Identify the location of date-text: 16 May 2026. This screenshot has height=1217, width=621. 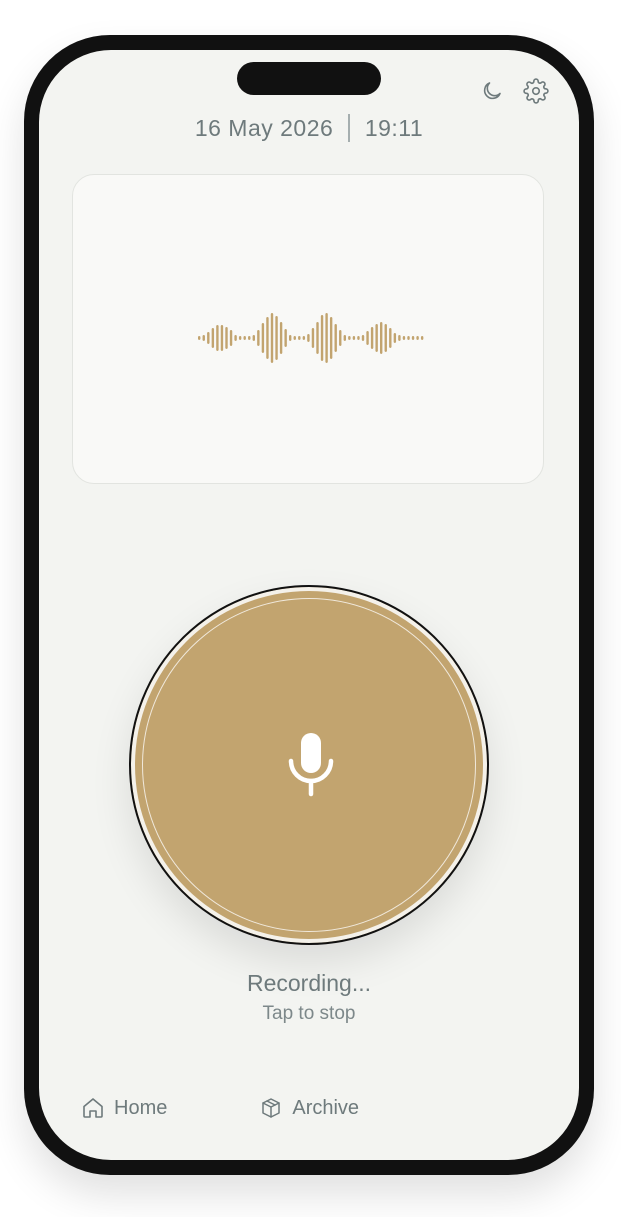
(264, 127).